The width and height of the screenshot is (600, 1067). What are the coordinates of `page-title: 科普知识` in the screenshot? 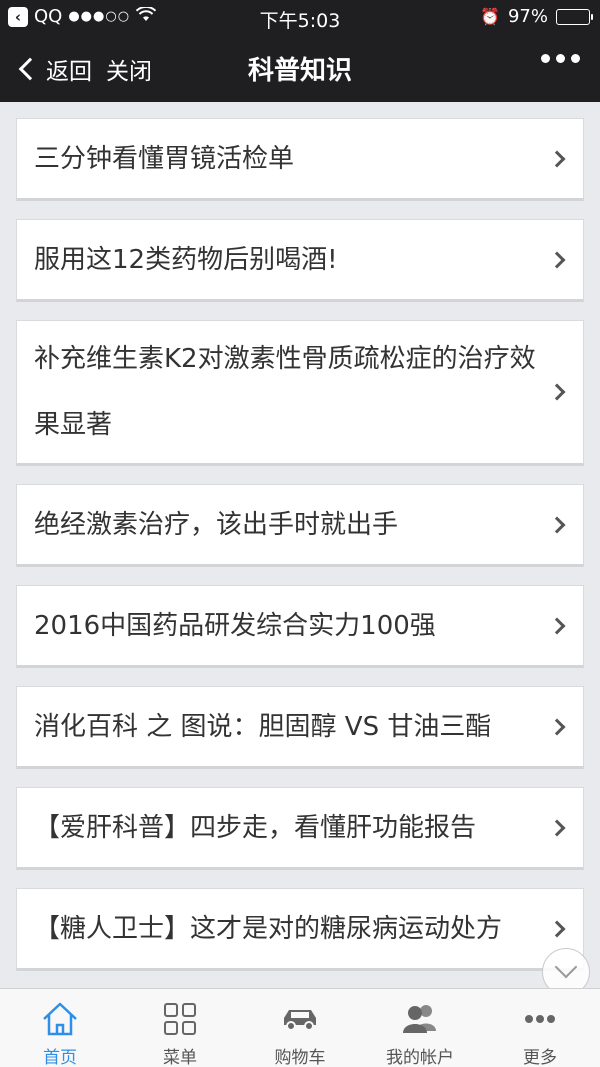 It's located at (299, 71).